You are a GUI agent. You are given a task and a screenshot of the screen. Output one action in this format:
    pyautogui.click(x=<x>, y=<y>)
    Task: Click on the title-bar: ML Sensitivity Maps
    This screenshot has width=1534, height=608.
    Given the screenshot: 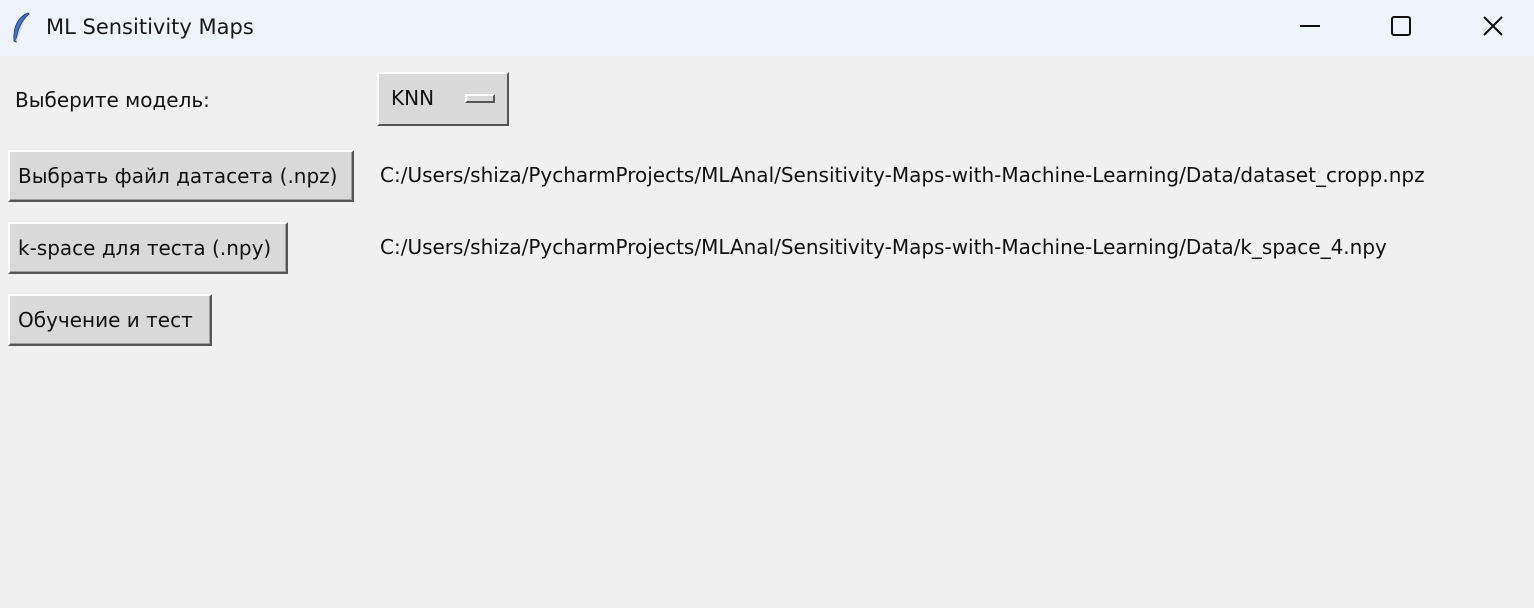 What is the action you would take?
    pyautogui.click(x=767, y=28)
    